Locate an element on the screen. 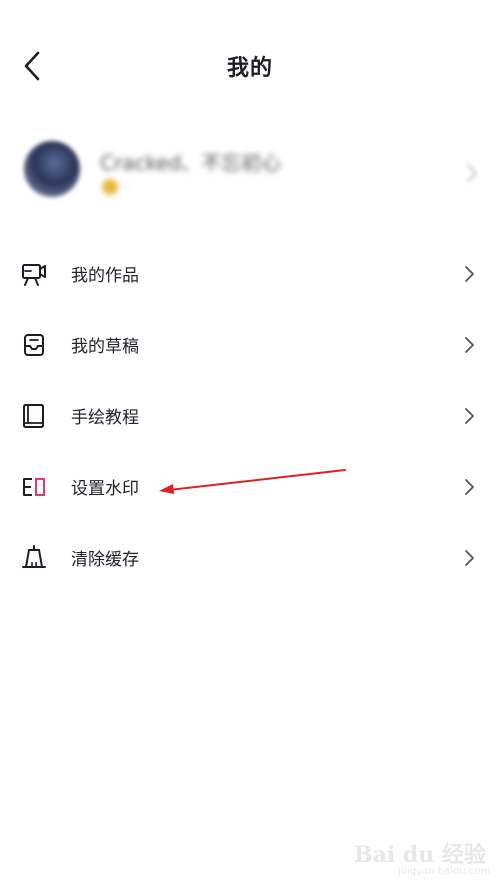 The image size is (500, 889). menu-item-my-works: 我的作品 is located at coordinates (250, 273).